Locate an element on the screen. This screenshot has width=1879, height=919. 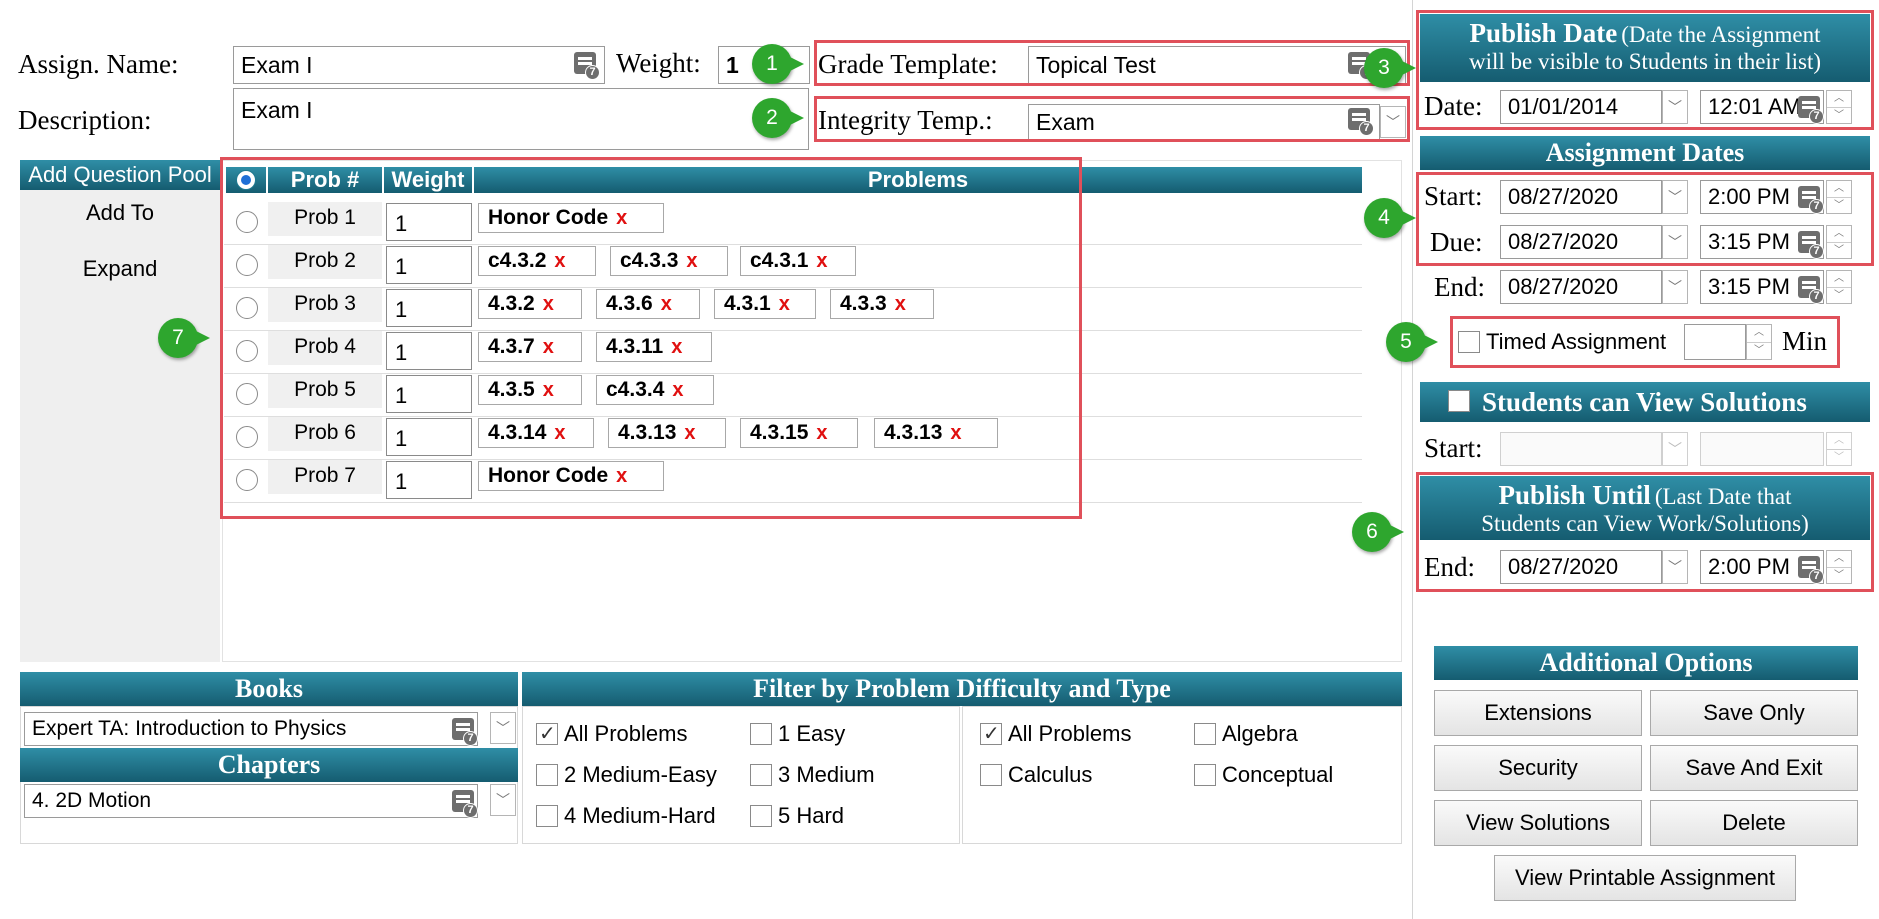
view-solutions-header: Students can View Solutions is located at coordinates (1645, 402).